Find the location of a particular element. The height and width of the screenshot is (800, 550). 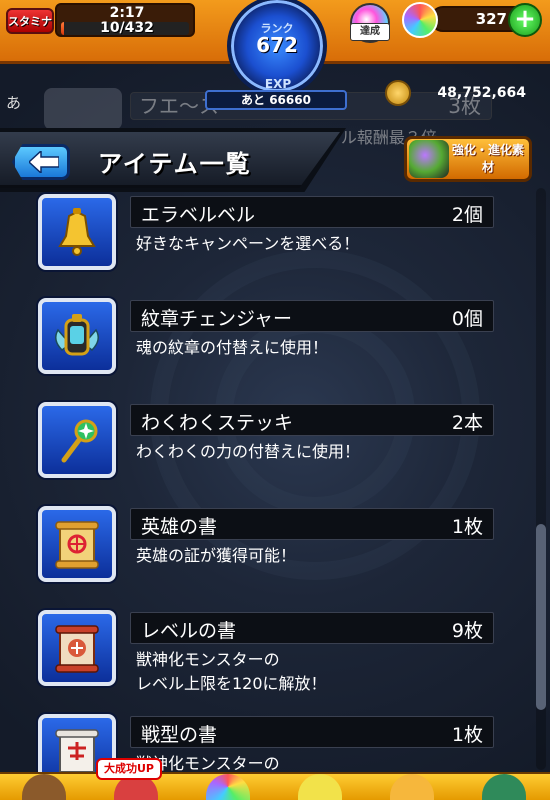

exp-label: EXP is located at coordinates (278, 84).